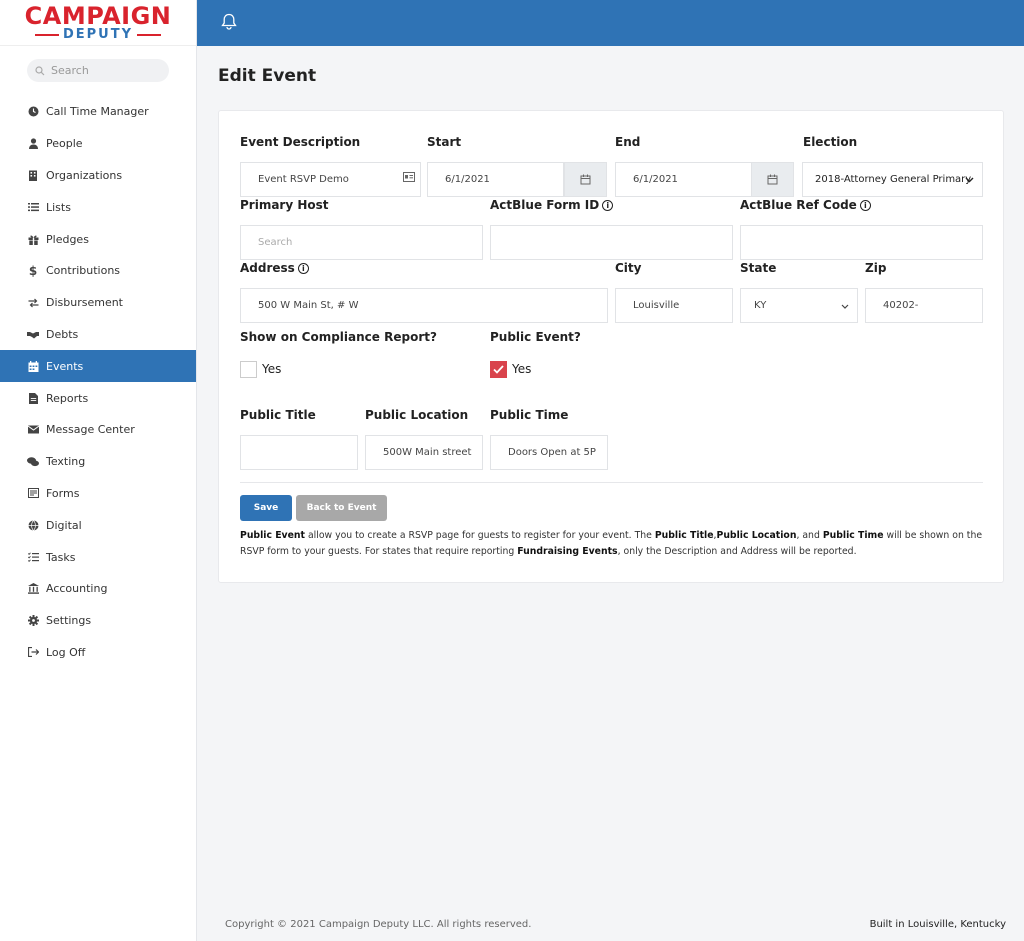  I want to click on show-compliance-label: Show on Compliance Report?, so click(338, 337).